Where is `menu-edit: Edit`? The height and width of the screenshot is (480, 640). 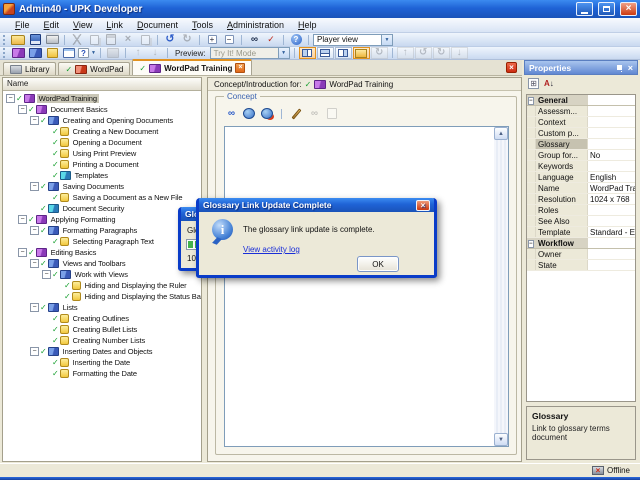
menu-edit: Edit is located at coordinates (52, 25).